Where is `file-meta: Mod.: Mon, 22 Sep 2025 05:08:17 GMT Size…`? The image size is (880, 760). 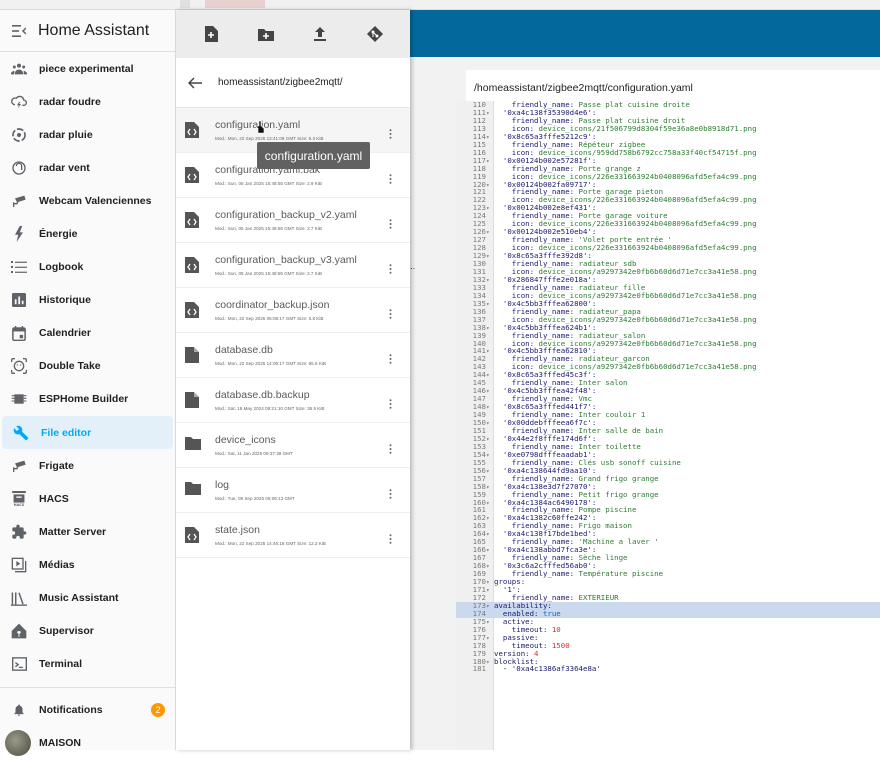 file-meta: Mod.: Mon, 22 Sep 2025 05:08:17 GMT Size… is located at coordinates (269, 318).